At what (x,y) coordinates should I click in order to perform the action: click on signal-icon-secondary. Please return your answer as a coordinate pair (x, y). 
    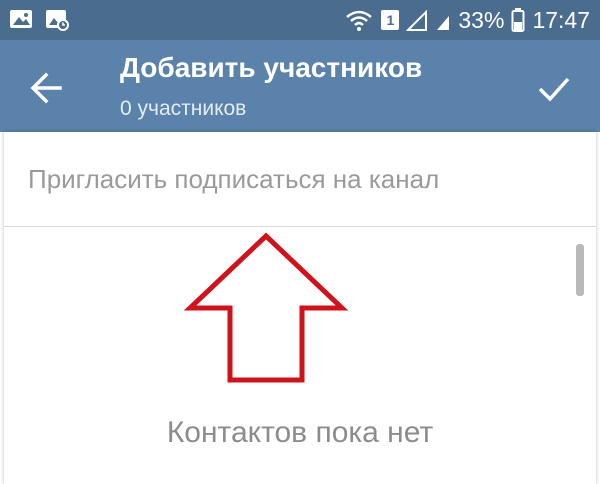
    Looking at the image, I should click on (443, 23).